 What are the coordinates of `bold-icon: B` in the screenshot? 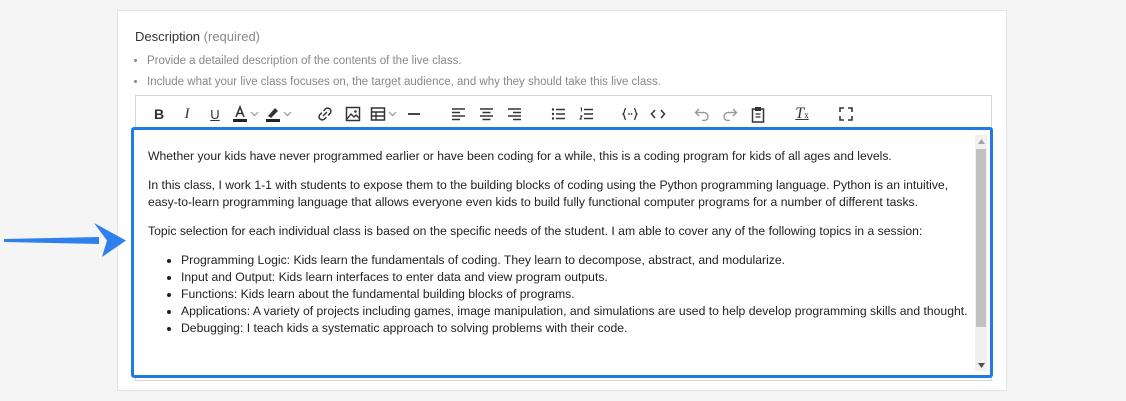 It's located at (159, 114).